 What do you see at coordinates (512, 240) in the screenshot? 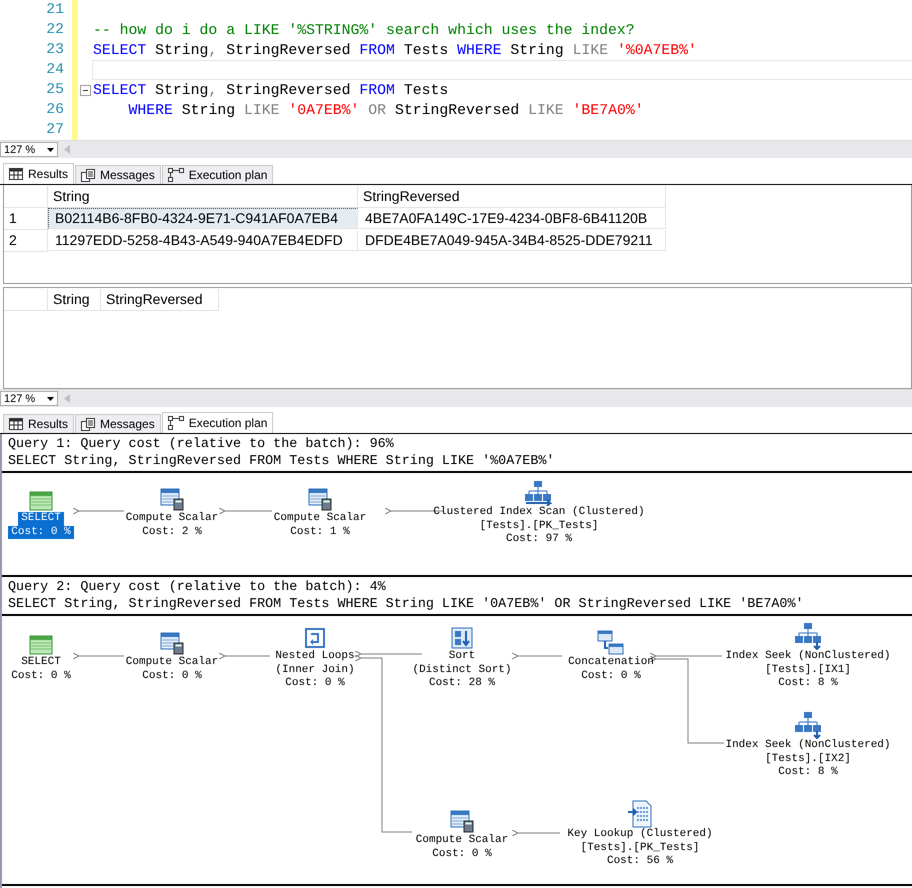
I see `table-cell: DFDE4BE7A049-945A-34B4-8525-DDE79211` at bounding box center [512, 240].